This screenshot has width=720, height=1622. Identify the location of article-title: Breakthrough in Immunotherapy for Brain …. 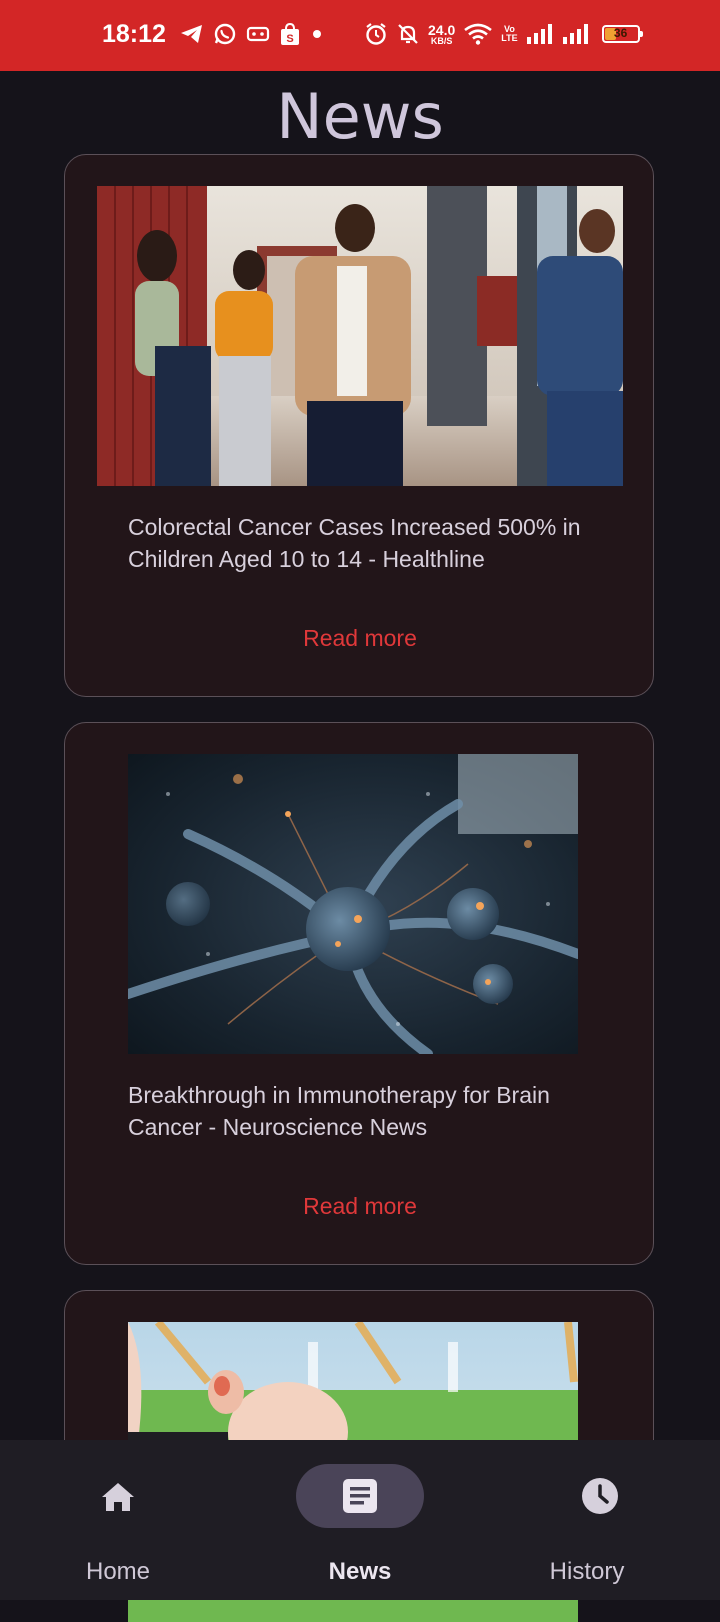
(368, 1111).